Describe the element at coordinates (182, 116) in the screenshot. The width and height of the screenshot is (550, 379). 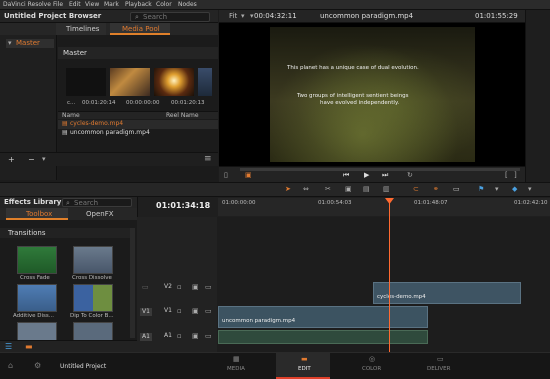
I see `col-reel-name: Reel Name` at that location.